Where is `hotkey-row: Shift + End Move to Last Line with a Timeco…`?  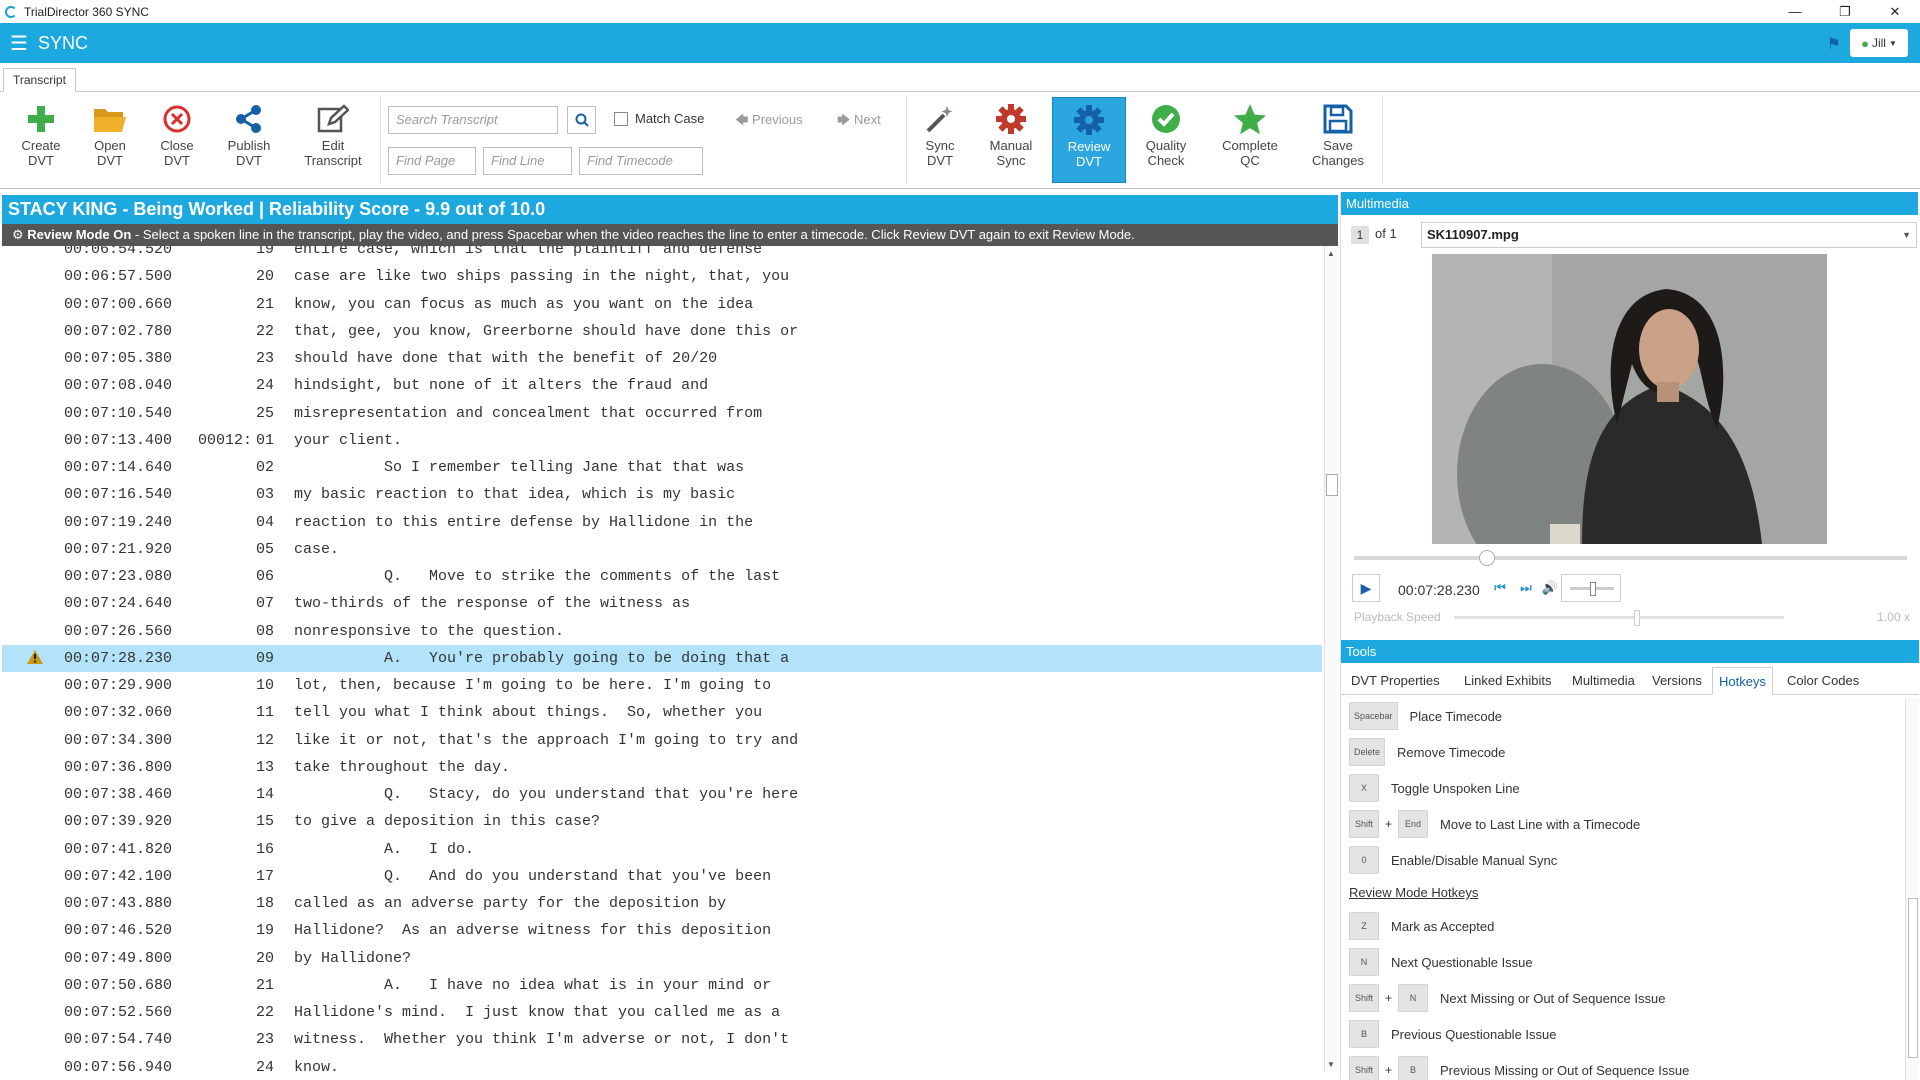
hotkey-row: Shift + End Move to Last Line with a Timeco… is located at coordinates (1494, 824).